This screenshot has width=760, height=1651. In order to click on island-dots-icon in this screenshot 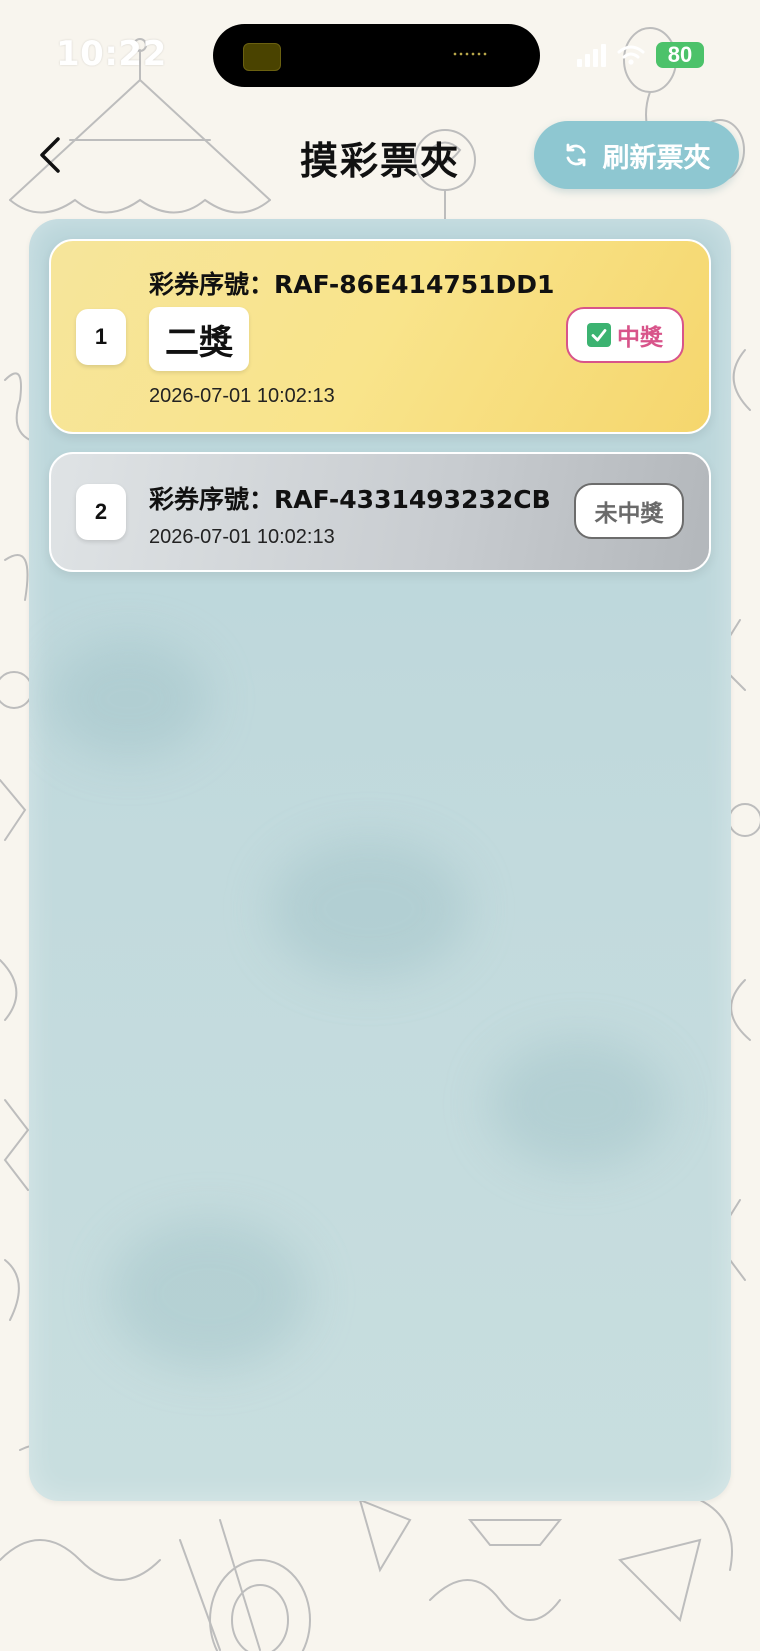, I will do `click(470, 54)`.